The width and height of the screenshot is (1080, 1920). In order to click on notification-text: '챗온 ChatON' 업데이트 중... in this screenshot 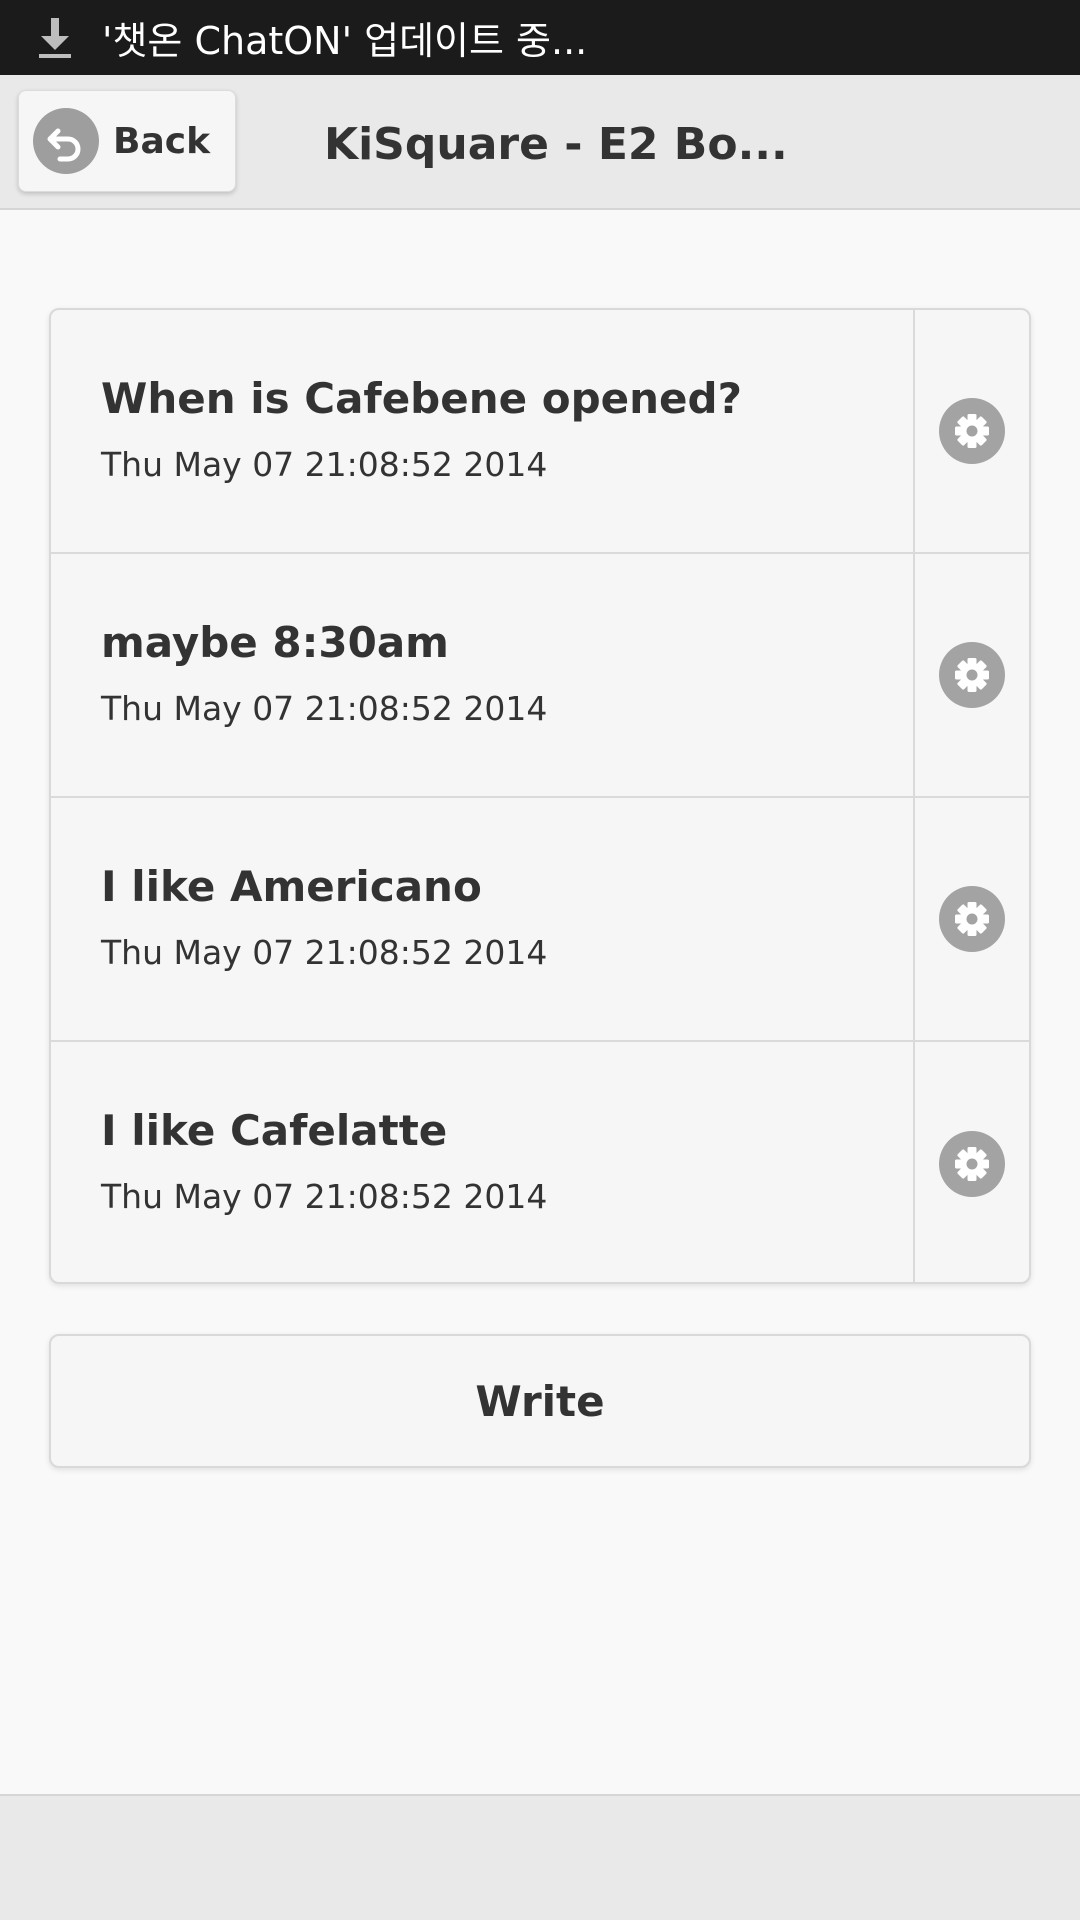, I will do `click(345, 41)`.